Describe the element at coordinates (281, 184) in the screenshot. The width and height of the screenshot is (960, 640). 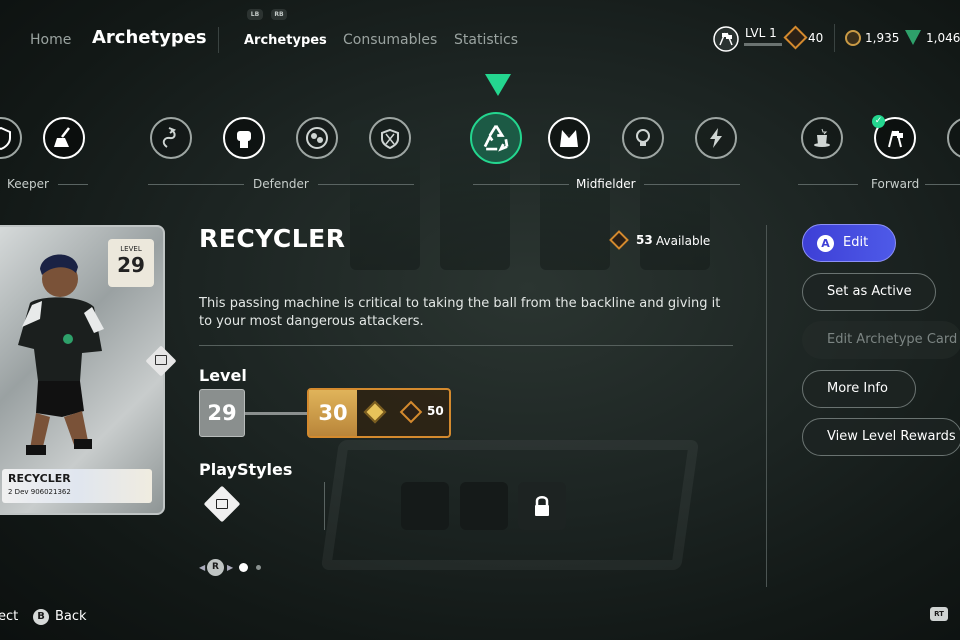
I see `group-label-defender: Defender` at that location.